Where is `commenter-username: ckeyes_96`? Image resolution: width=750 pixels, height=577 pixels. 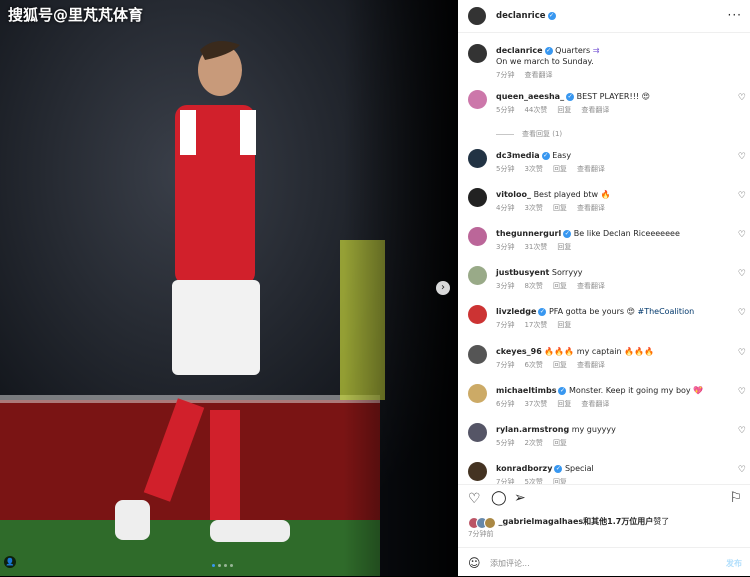
commenter-username: ckeyes_96 is located at coordinates (519, 351).